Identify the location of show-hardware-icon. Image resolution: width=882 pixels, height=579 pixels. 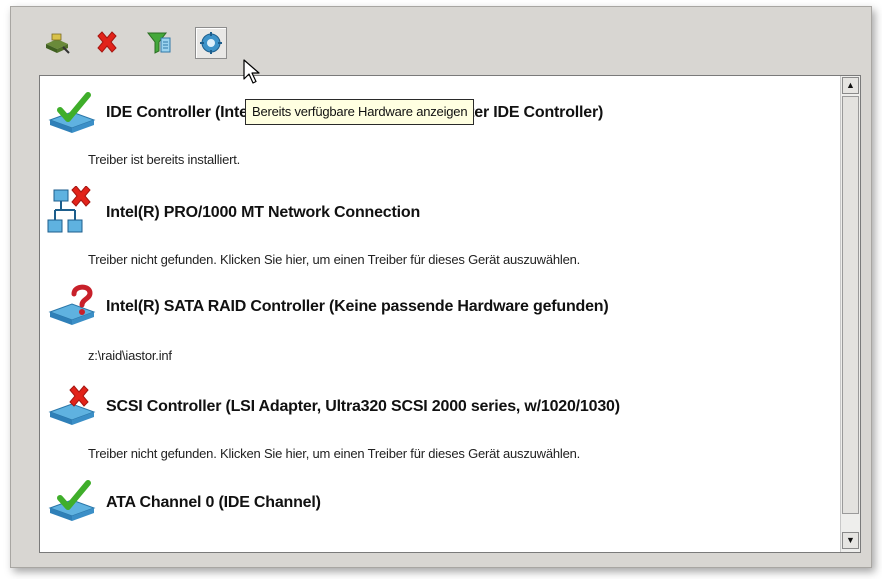
(211, 43).